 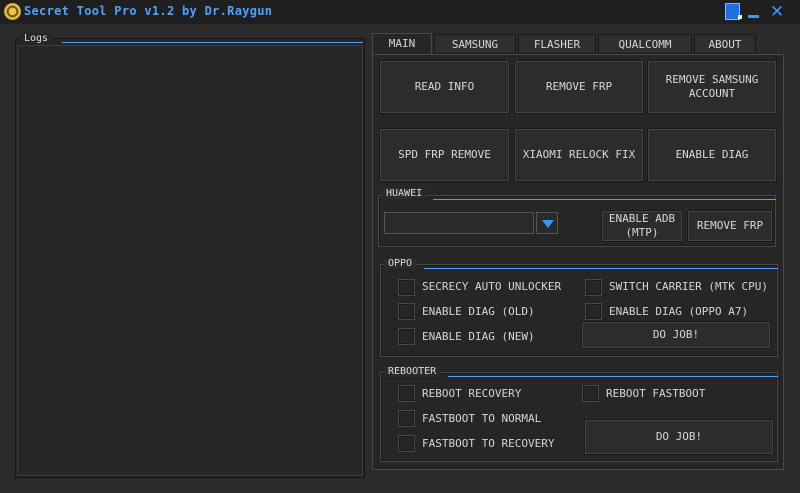 I want to click on rebooter-header-line, so click(x=613, y=376).